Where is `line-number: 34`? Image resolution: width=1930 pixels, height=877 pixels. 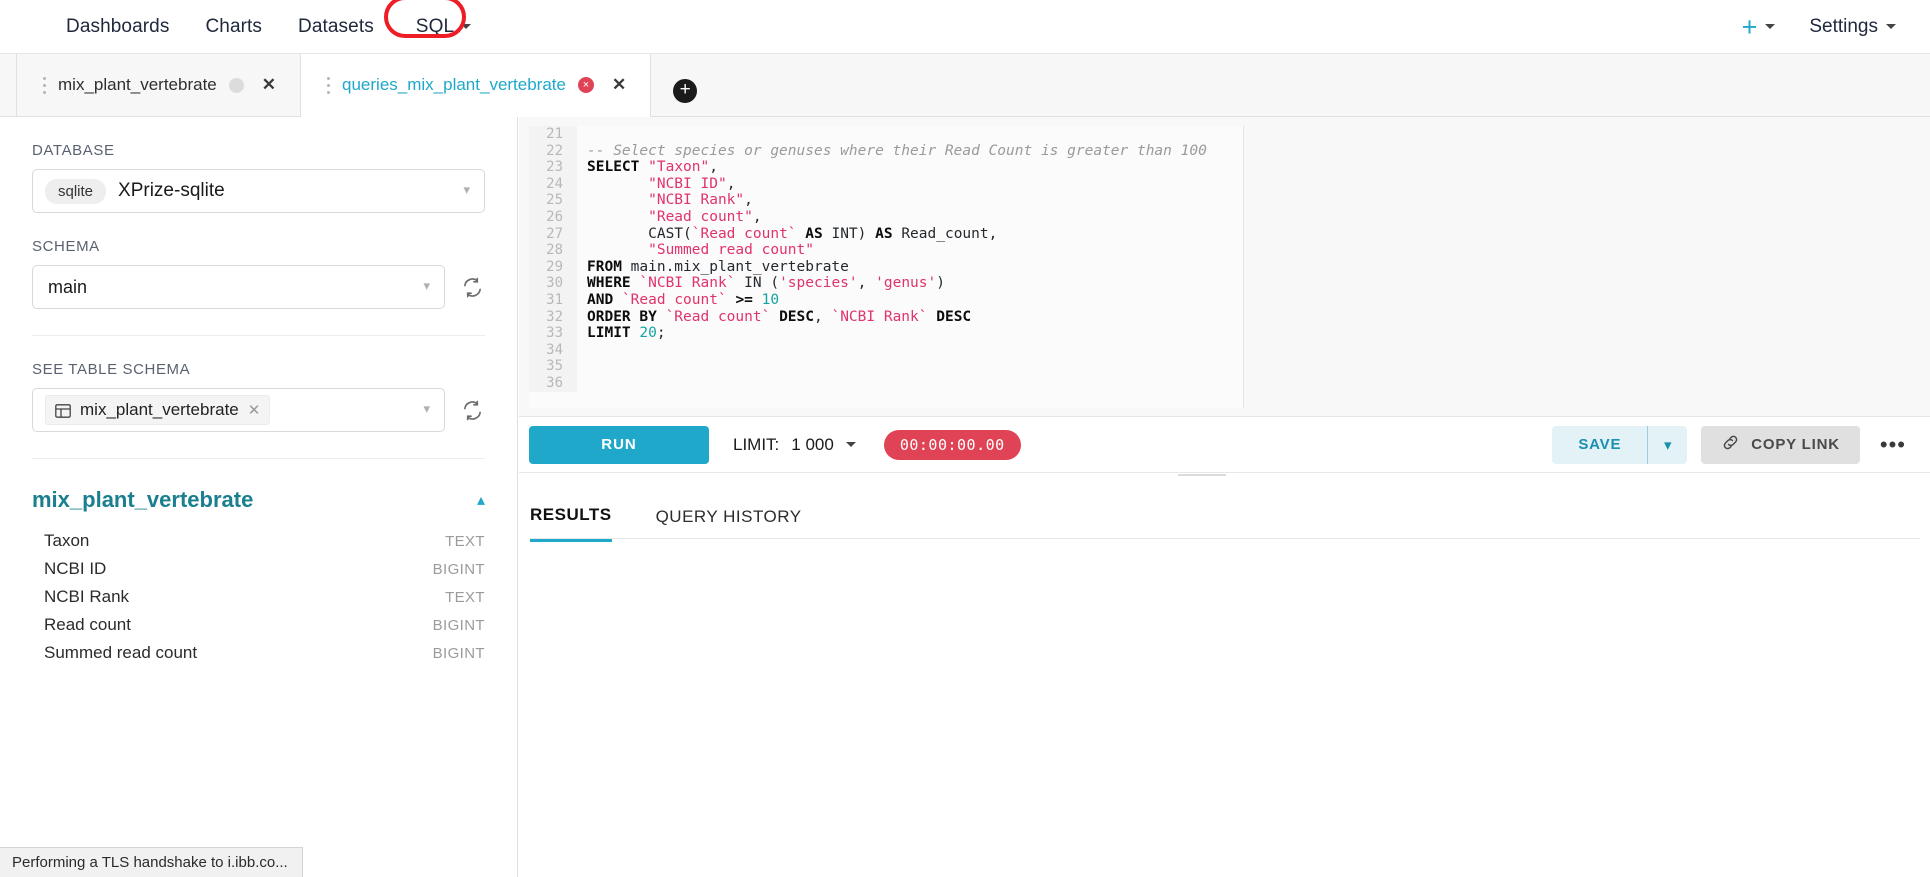
line-number: 34 is located at coordinates (553, 350).